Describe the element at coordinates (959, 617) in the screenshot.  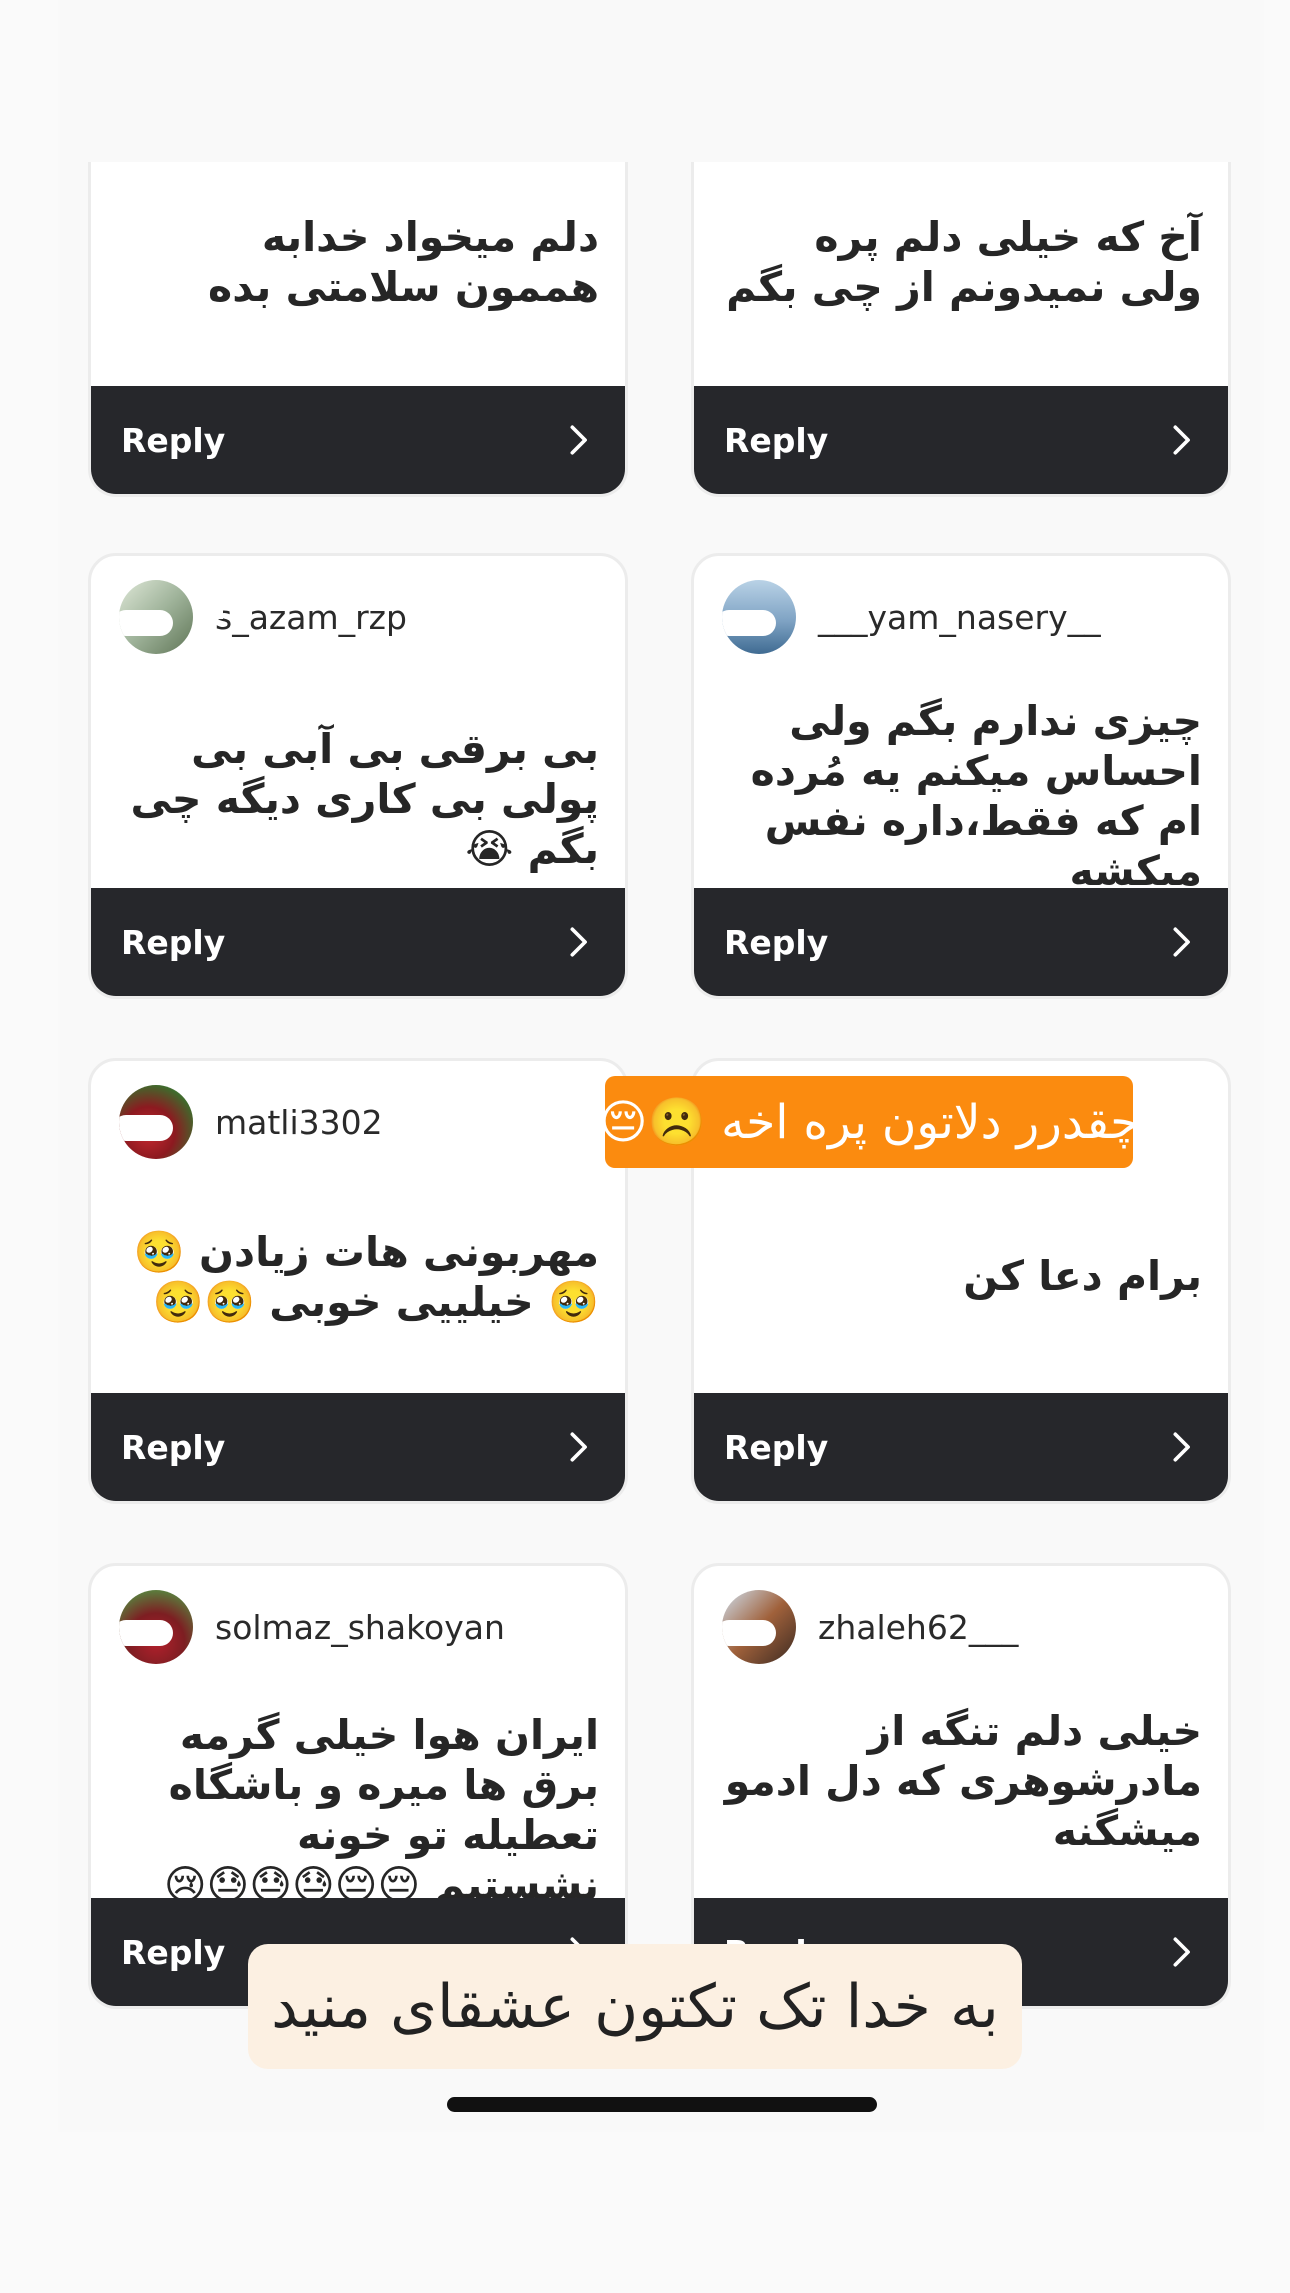
I see `username: ___yam_nasery__` at that location.